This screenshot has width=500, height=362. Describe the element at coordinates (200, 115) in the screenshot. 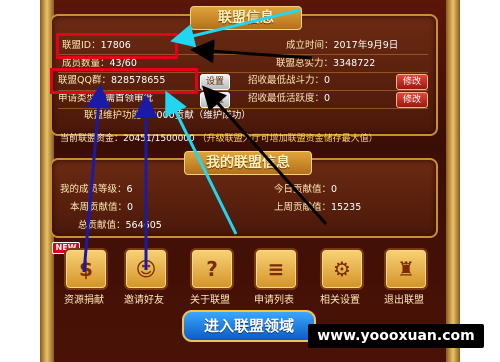

I see `maintenance-value: 0000贡献（维护成功）` at that location.